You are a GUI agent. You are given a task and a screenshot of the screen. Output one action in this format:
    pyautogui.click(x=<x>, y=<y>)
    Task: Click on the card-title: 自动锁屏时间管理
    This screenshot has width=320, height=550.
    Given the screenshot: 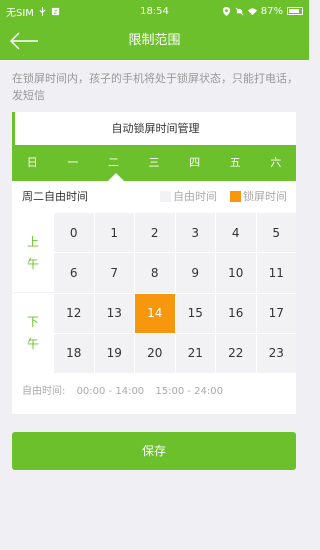 What is the action you would take?
    pyautogui.click(x=154, y=128)
    